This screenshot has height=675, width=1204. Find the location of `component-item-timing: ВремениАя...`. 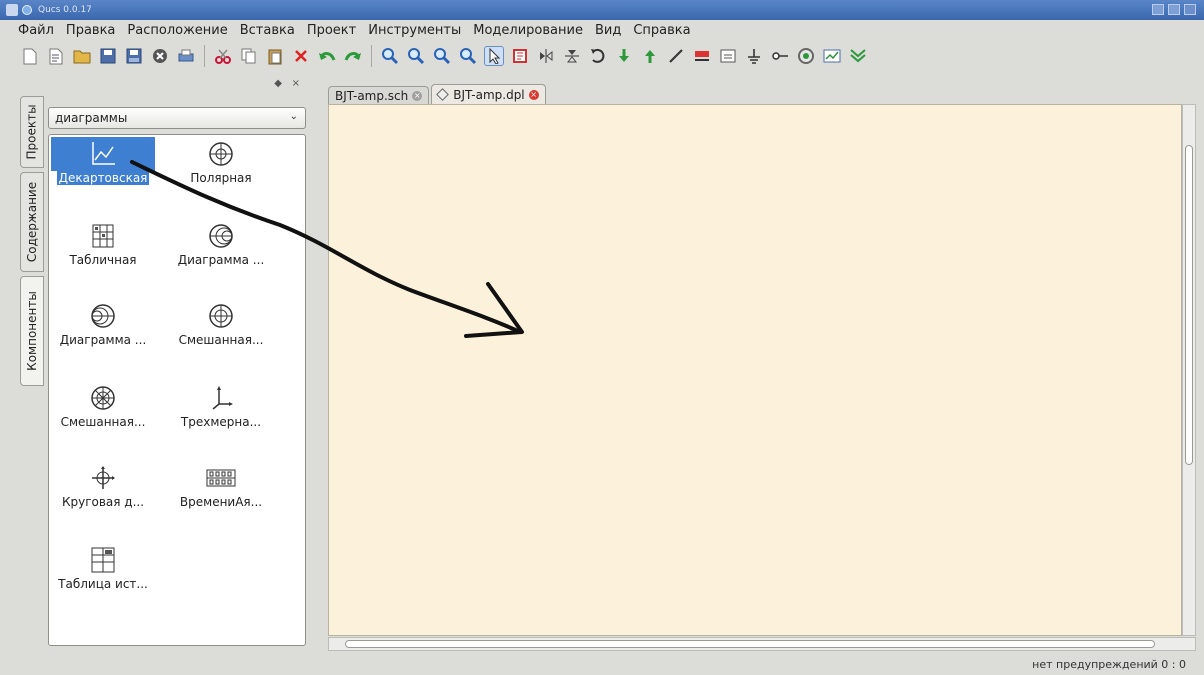

component-item-timing: ВремениАя... is located at coordinates (221, 489).